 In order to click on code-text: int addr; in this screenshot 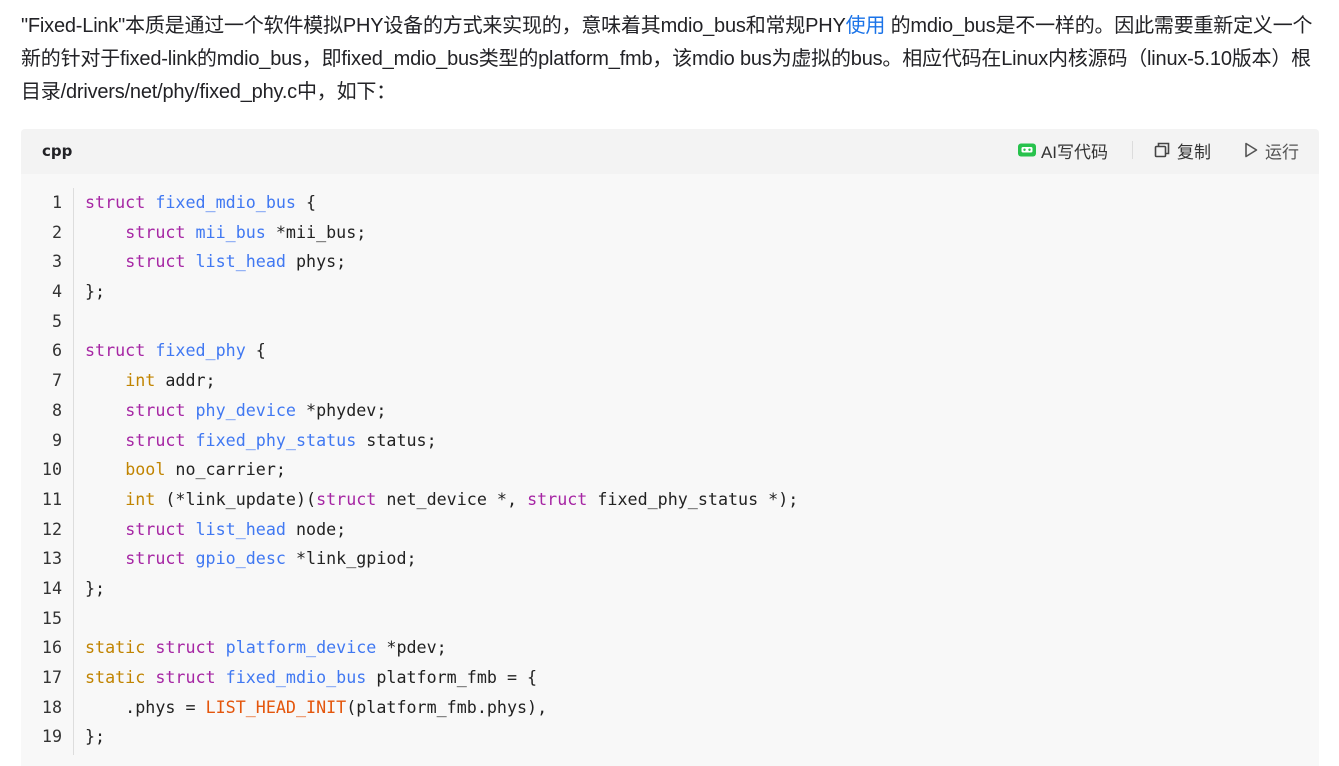, I will do `click(150, 381)`.